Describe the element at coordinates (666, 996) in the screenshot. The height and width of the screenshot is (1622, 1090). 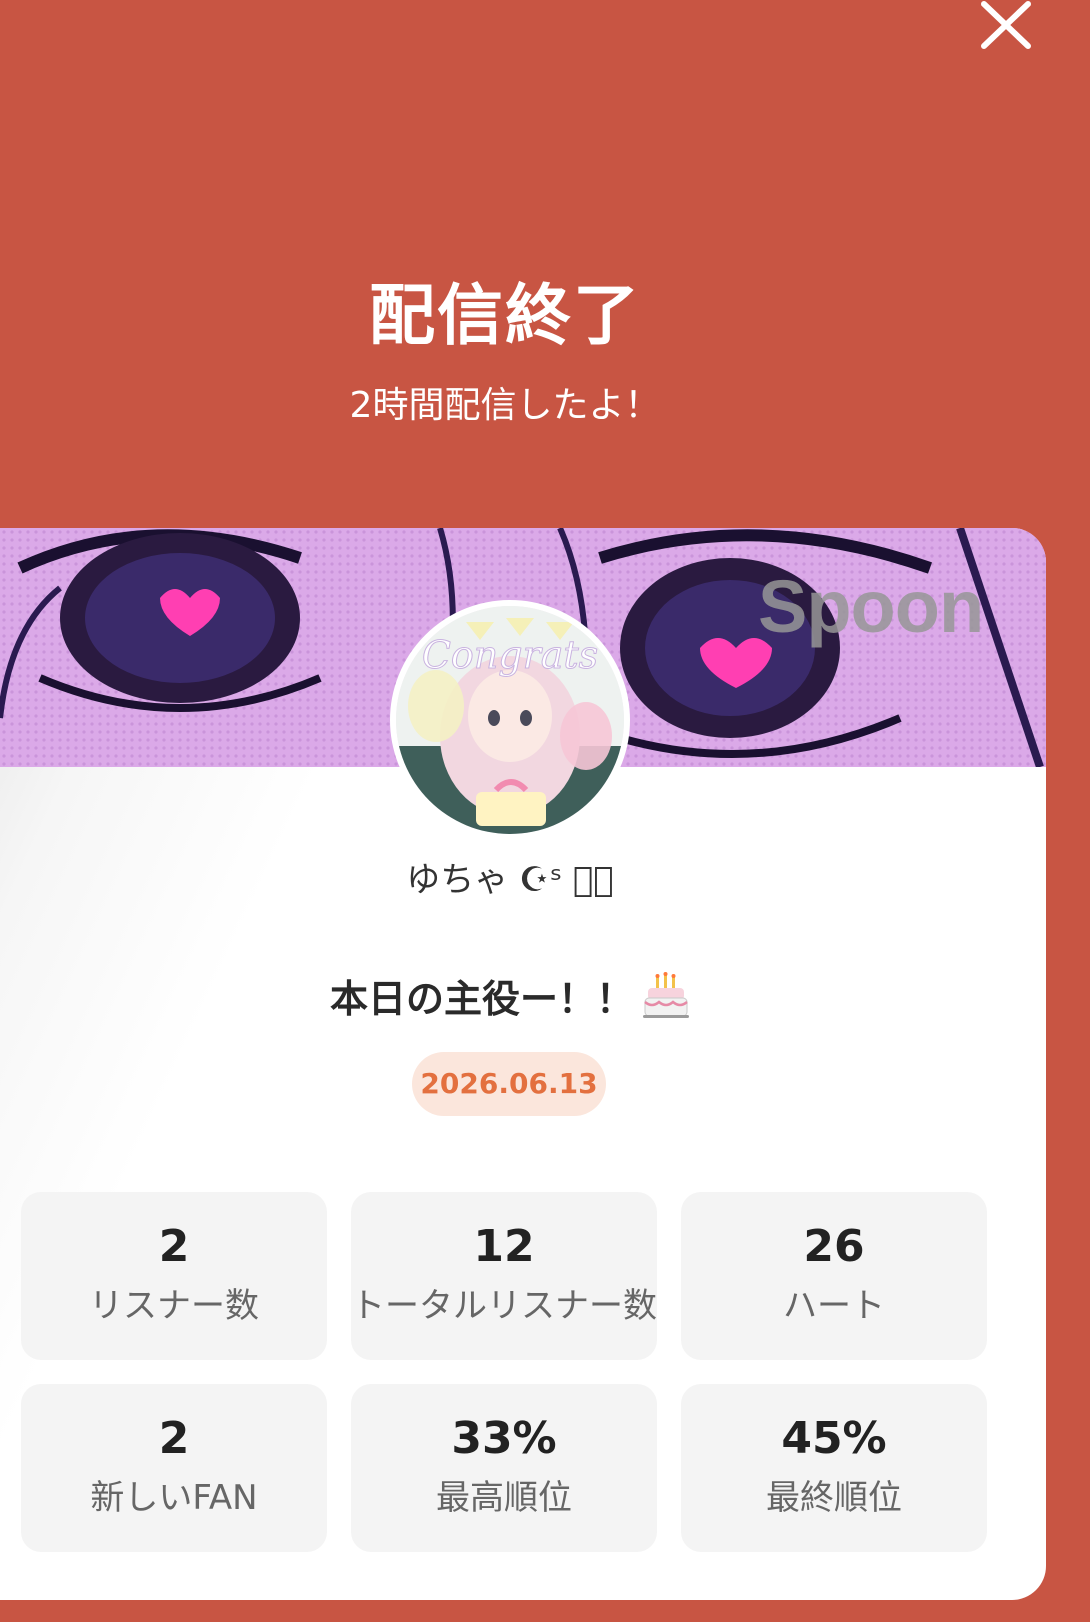
I see `cake-icon` at that location.